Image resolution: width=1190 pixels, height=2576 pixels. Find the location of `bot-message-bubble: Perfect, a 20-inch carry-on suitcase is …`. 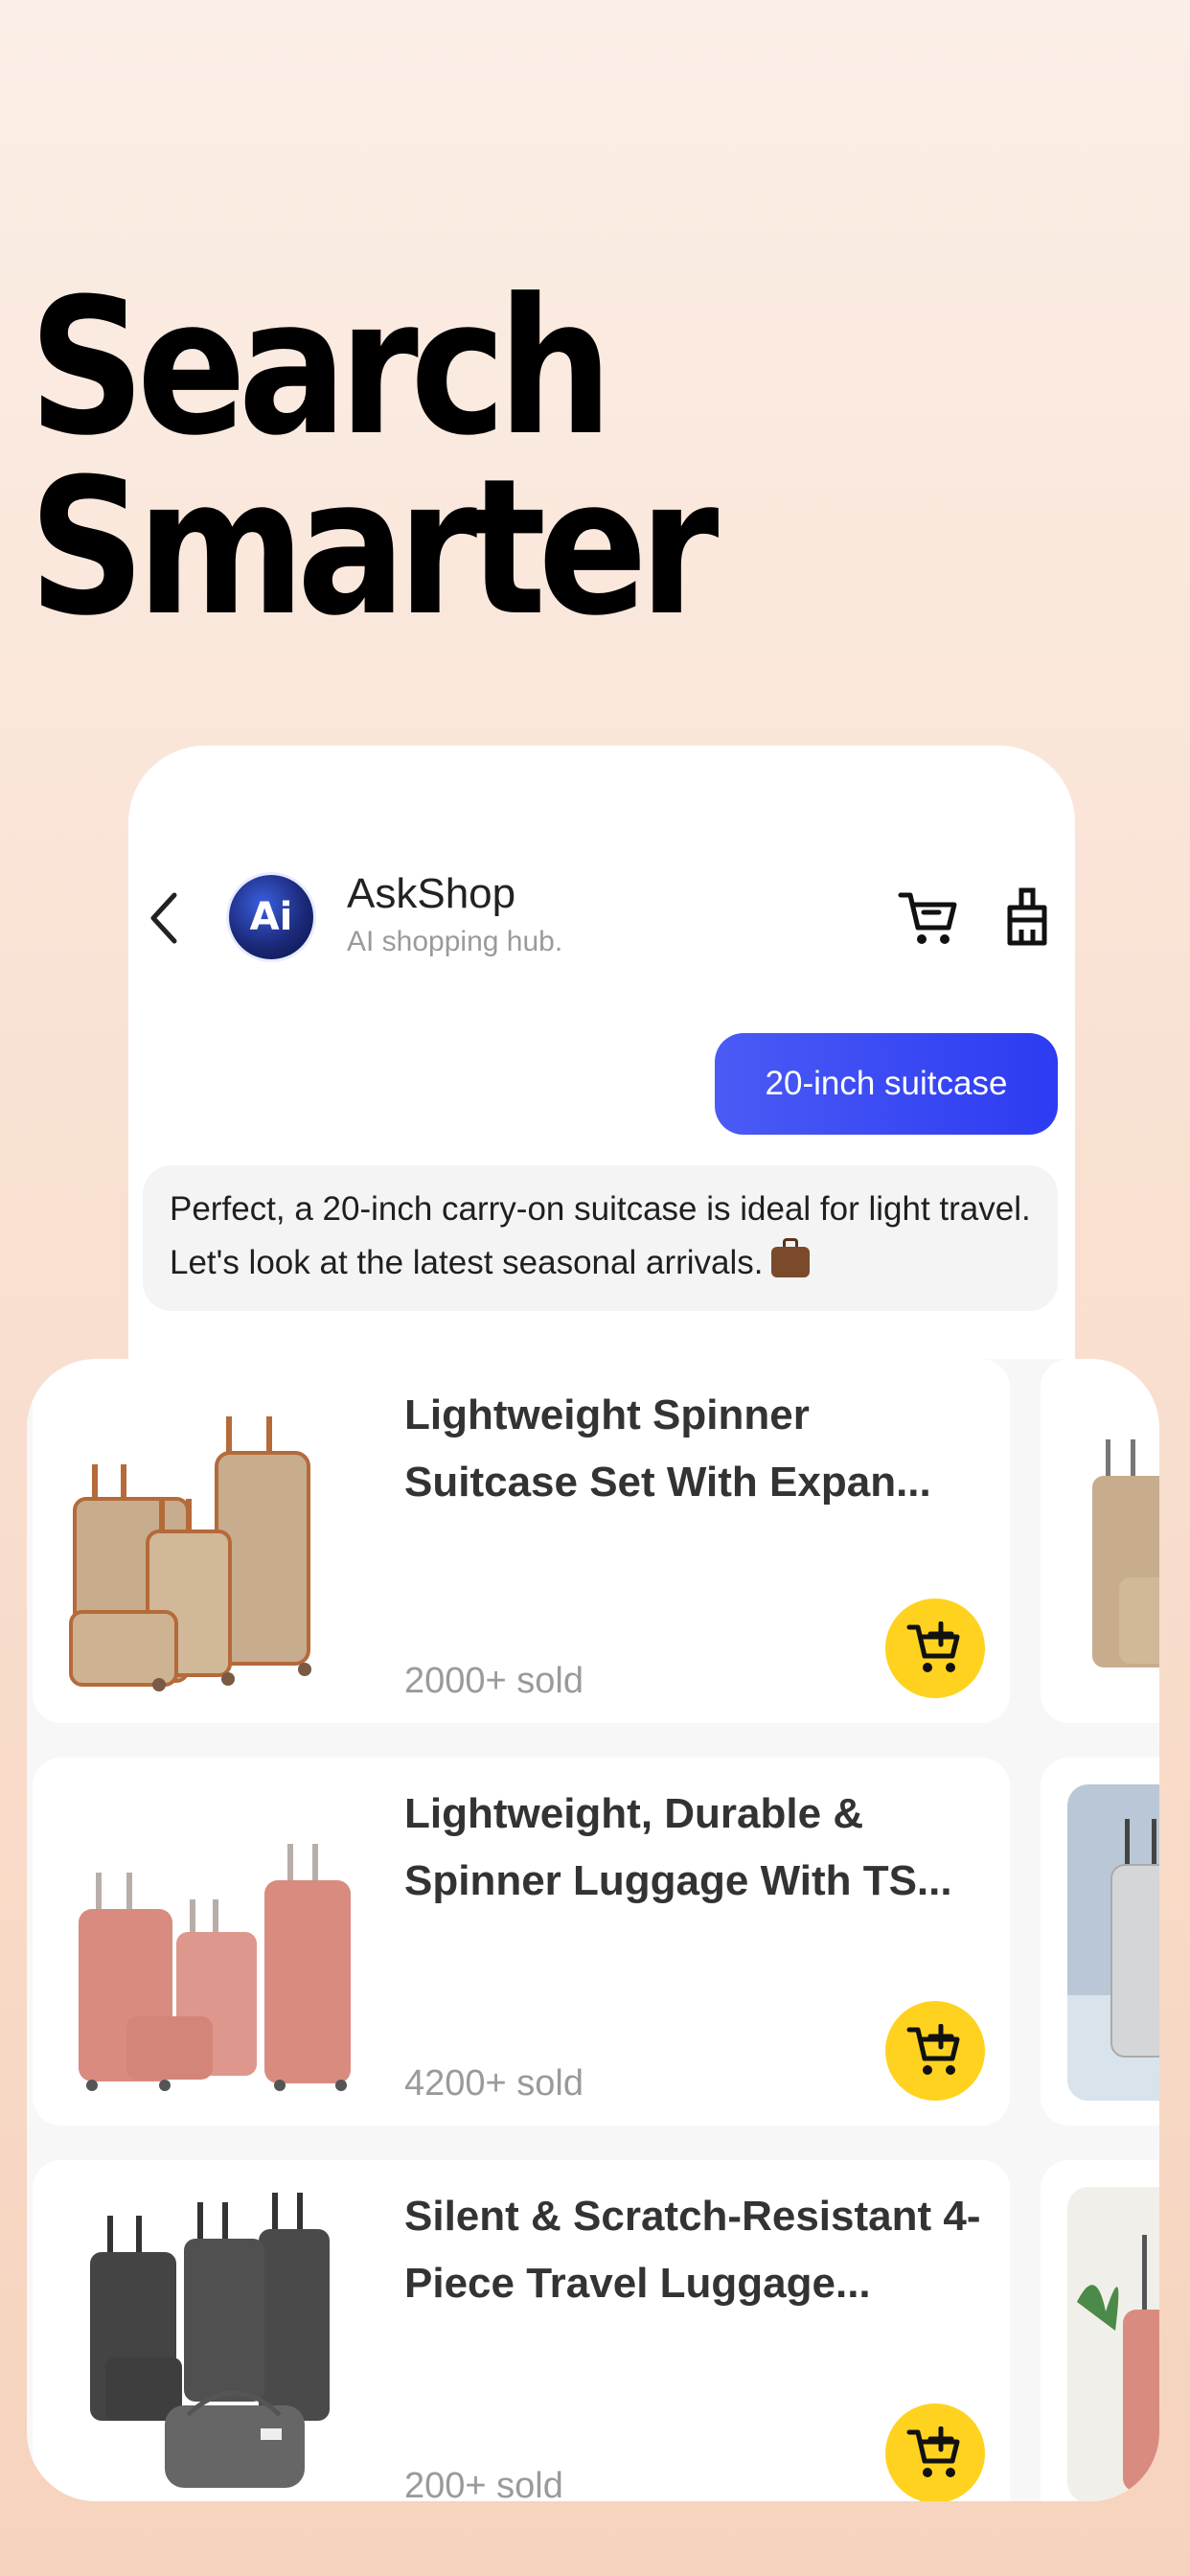

bot-message-bubble: Perfect, a 20-inch carry-on suitcase is … is located at coordinates (601, 1238).